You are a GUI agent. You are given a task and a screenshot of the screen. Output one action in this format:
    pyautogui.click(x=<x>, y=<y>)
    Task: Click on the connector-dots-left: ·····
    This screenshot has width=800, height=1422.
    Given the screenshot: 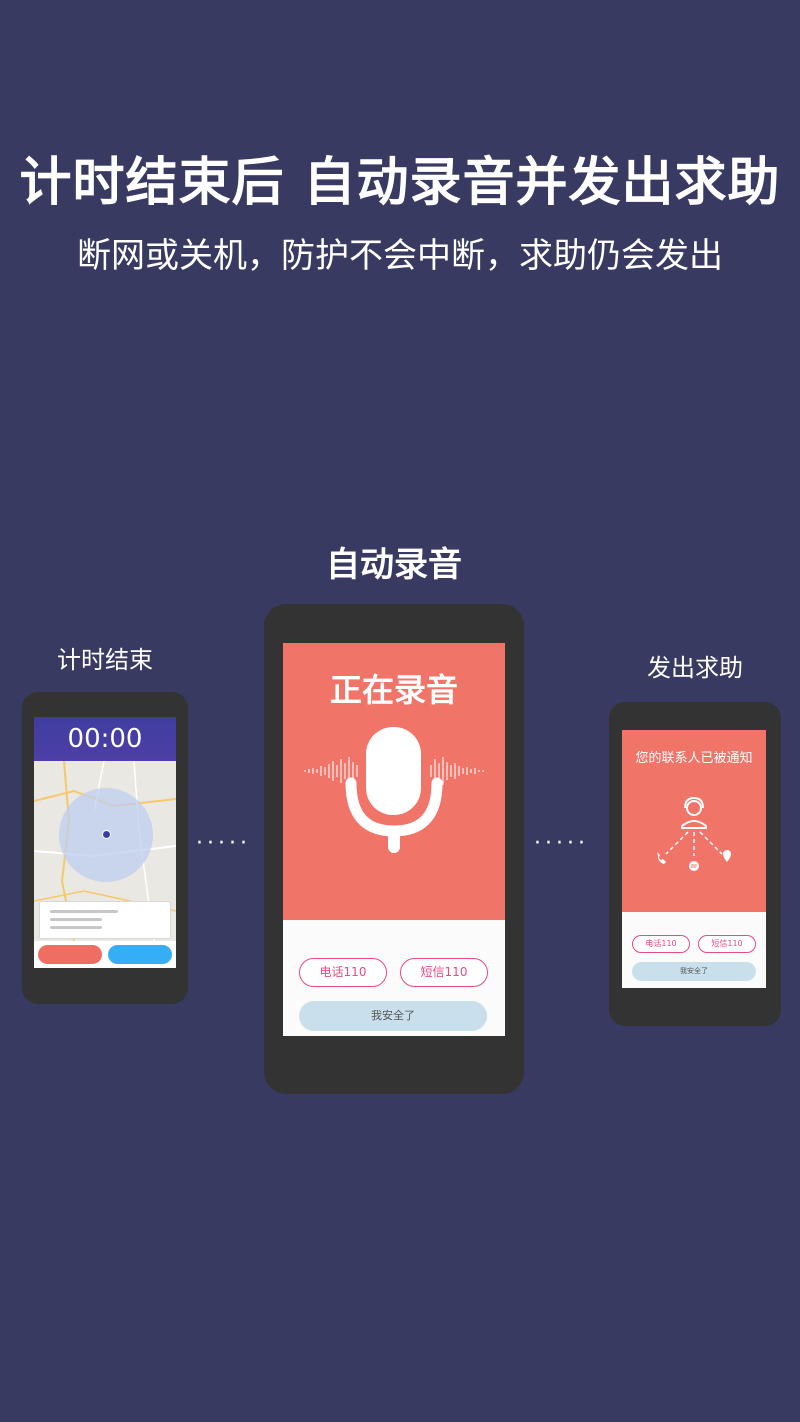 What is the action you would take?
    pyautogui.click(x=223, y=843)
    